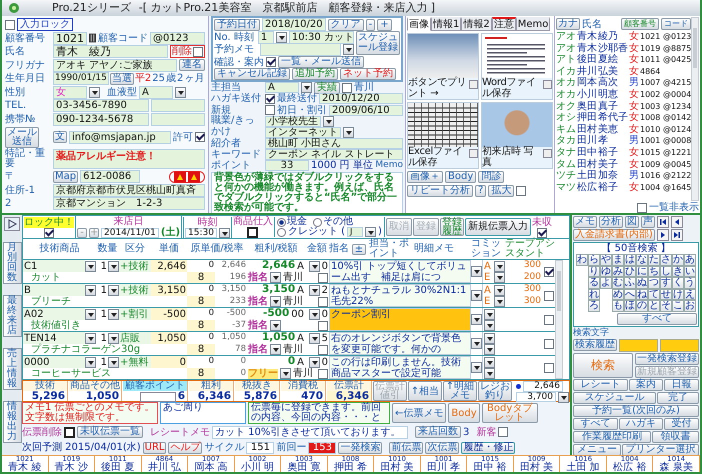  I want to click on note-field: 薬品アレルギー注意！, so click(129, 159).